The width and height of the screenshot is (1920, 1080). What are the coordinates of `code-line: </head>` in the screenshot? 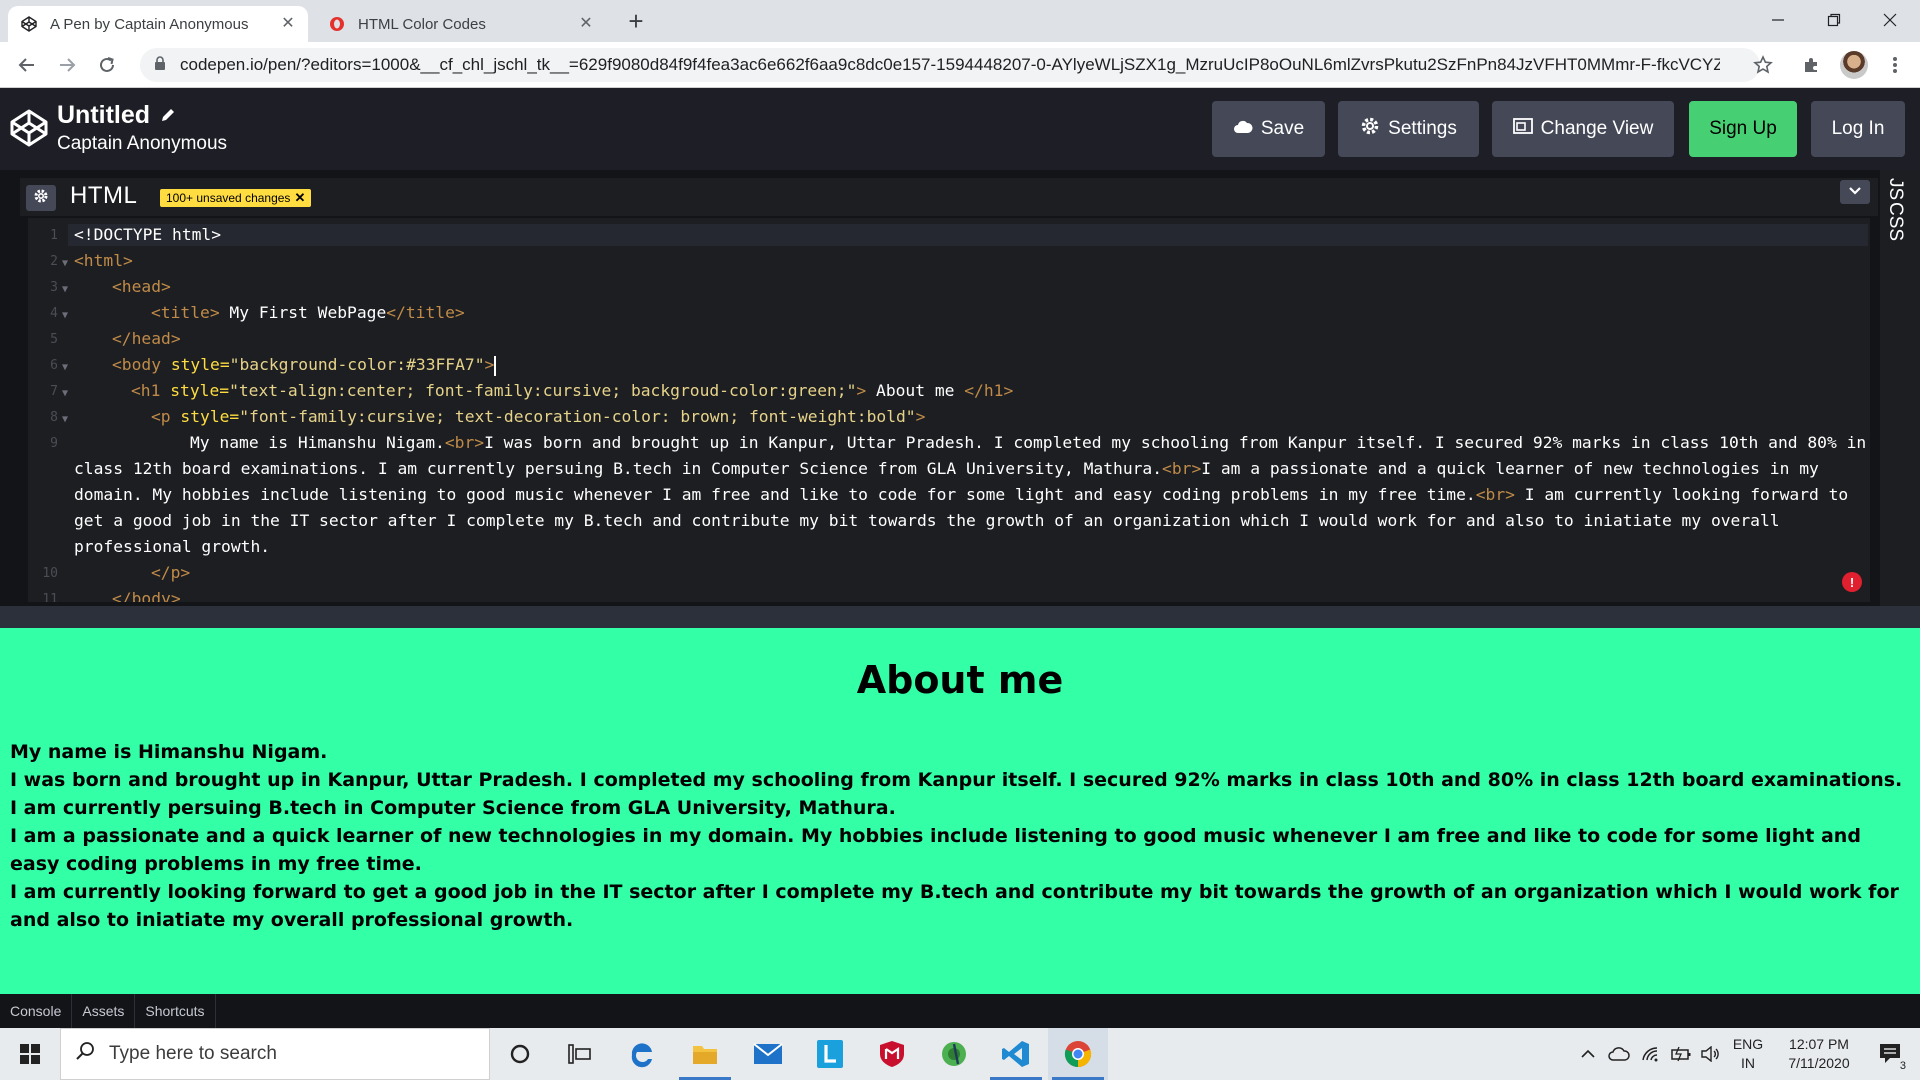 It's located at (146, 339).